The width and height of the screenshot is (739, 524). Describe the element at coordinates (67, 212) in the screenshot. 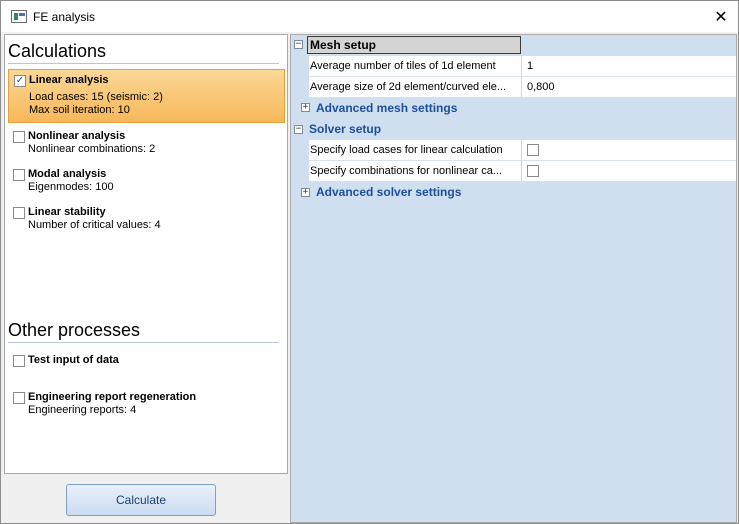

I see `item-title: Linear stability` at that location.